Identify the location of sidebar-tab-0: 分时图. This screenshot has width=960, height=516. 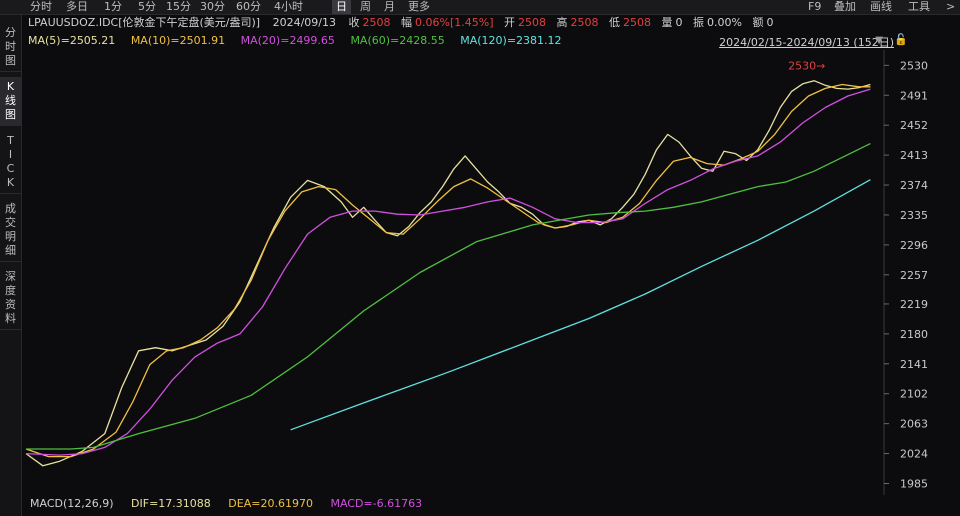
(10, 47).